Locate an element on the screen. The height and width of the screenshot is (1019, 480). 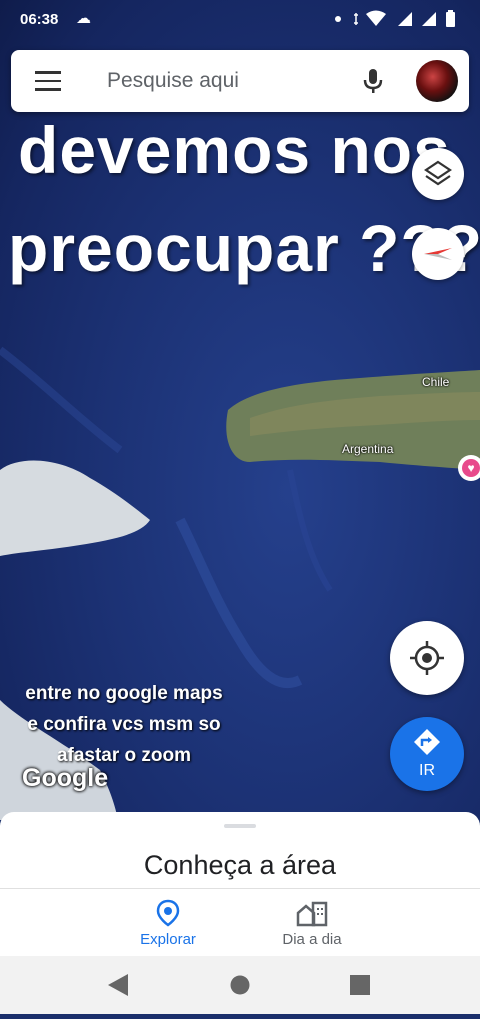
system-nav-bar is located at coordinates (240, 985).